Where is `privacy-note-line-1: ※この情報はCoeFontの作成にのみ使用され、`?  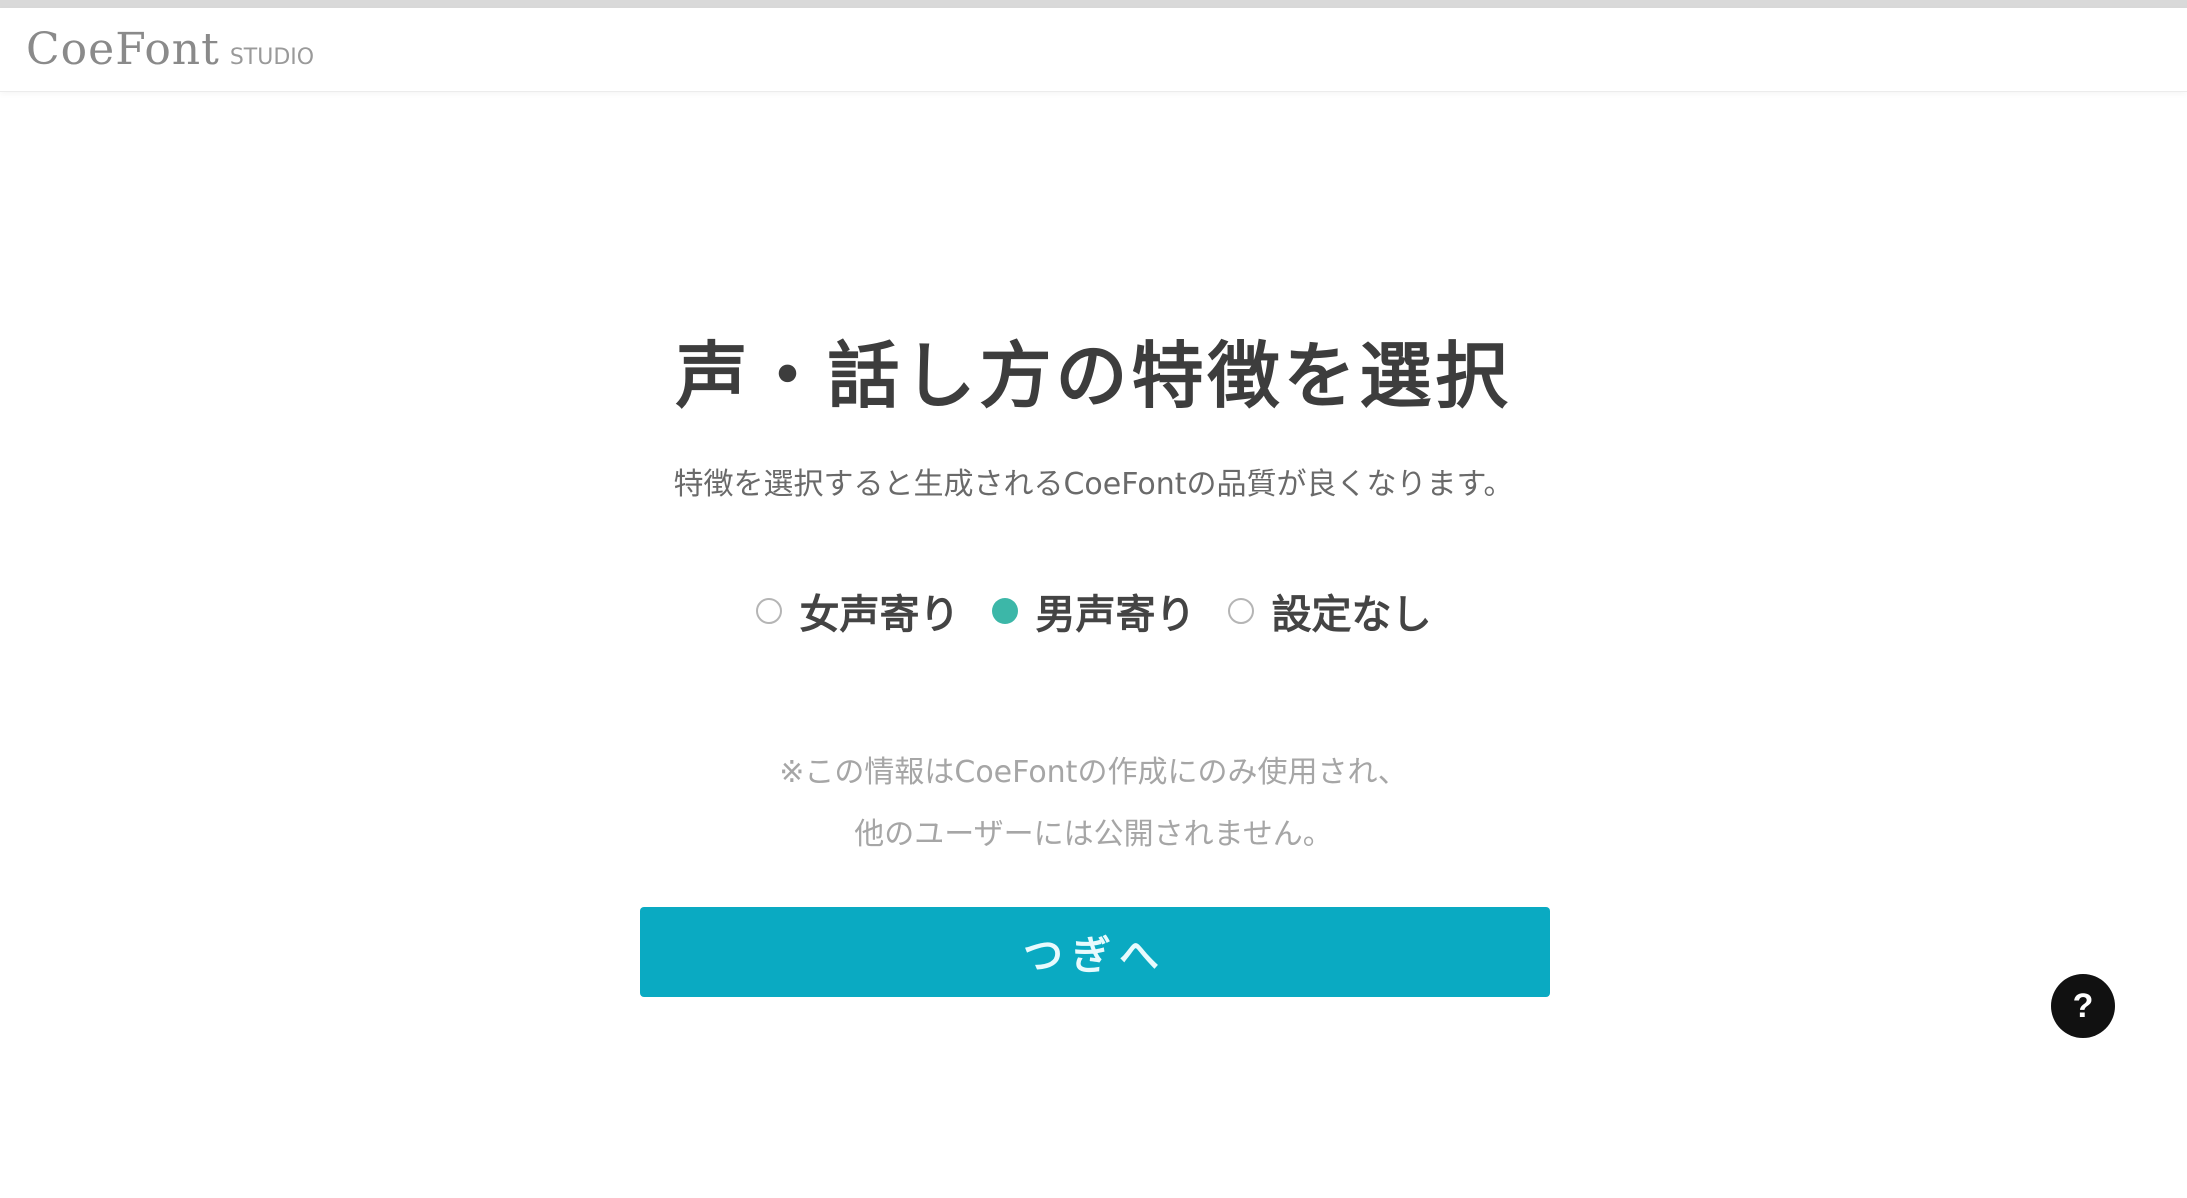 privacy-note-line-1: ※この情報はCoeFontの作成にのみ使用され、 is located at coordinates (1093, 772).